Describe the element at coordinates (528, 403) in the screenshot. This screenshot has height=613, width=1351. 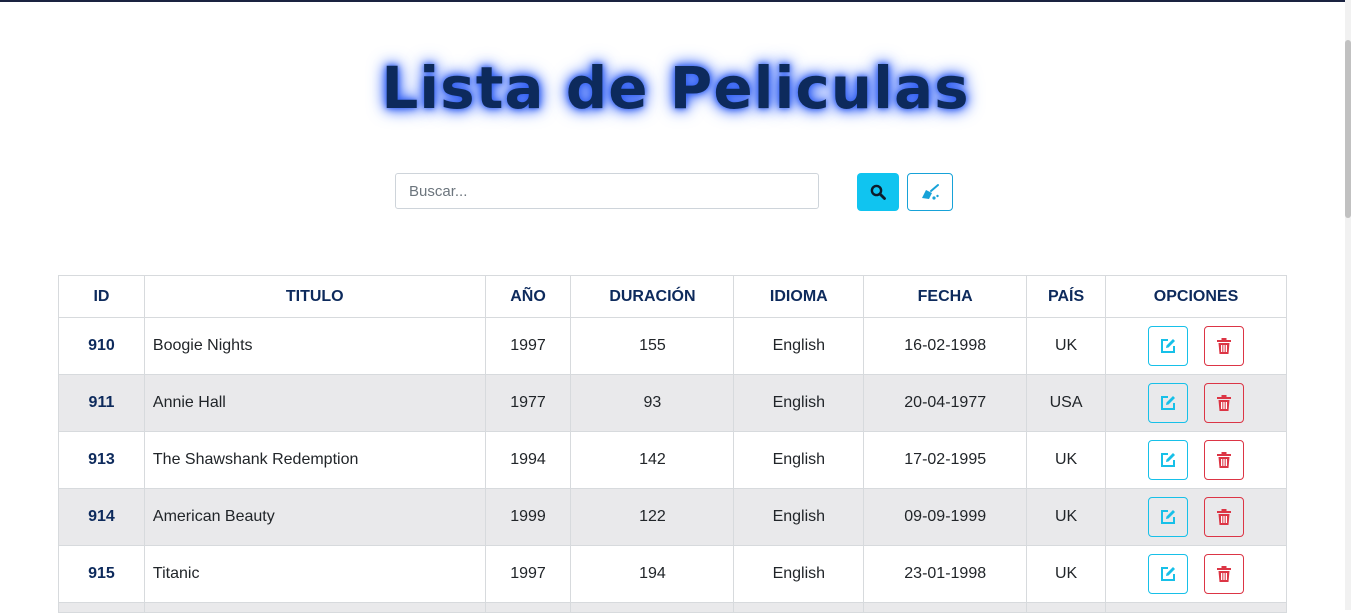
I see `cell-anio: 1977` at that location.